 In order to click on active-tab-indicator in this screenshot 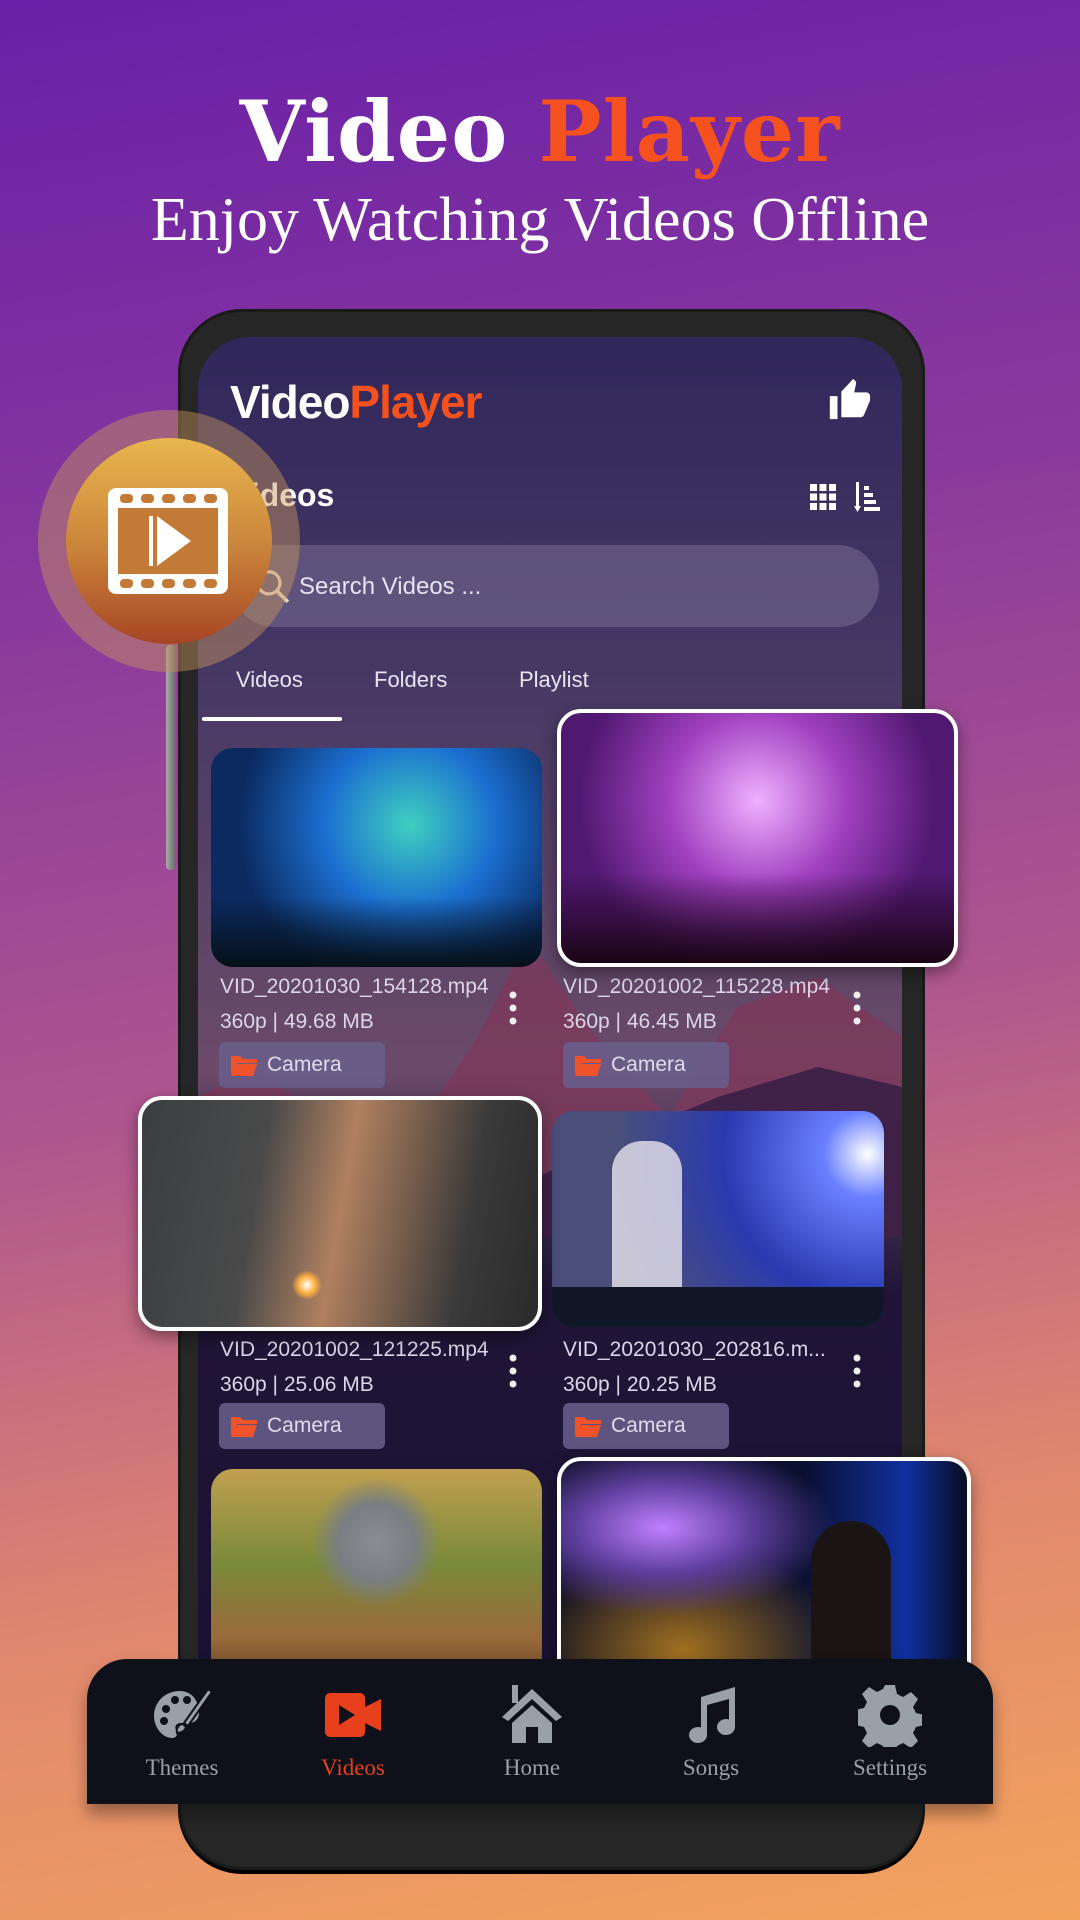, I will do `click(272, 719)`.